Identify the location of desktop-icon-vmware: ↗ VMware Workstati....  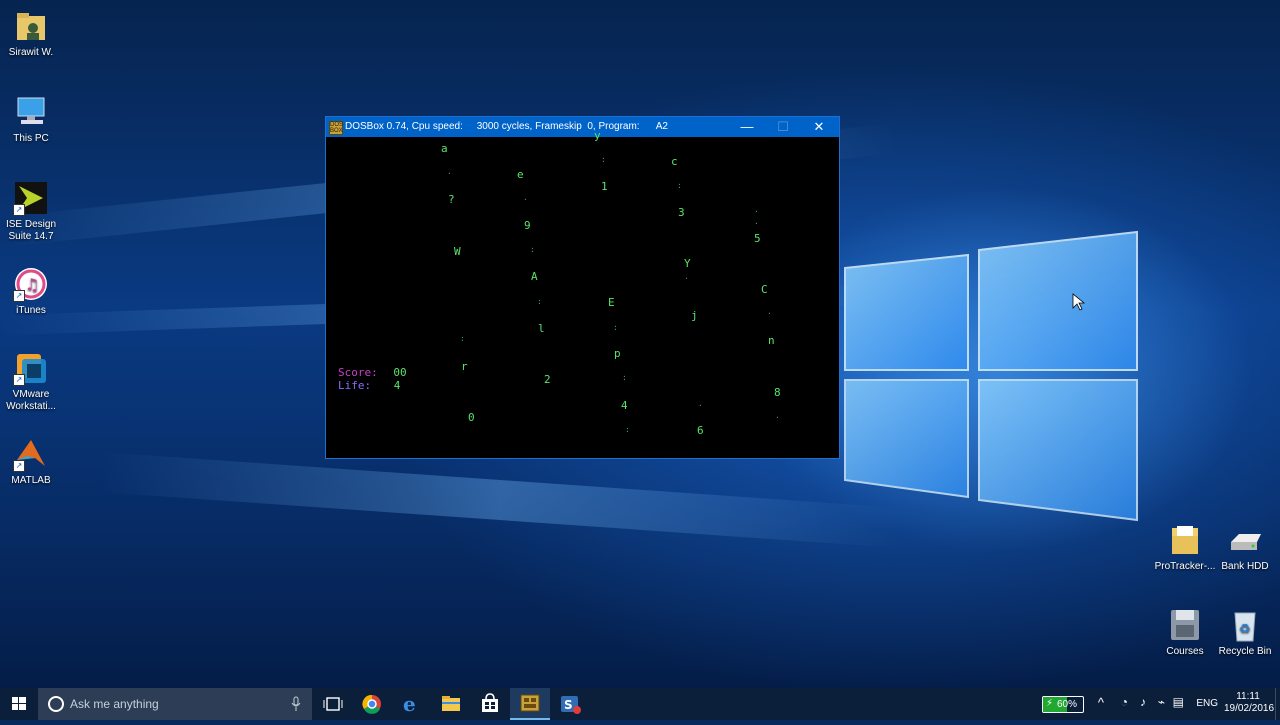
(31, 381).